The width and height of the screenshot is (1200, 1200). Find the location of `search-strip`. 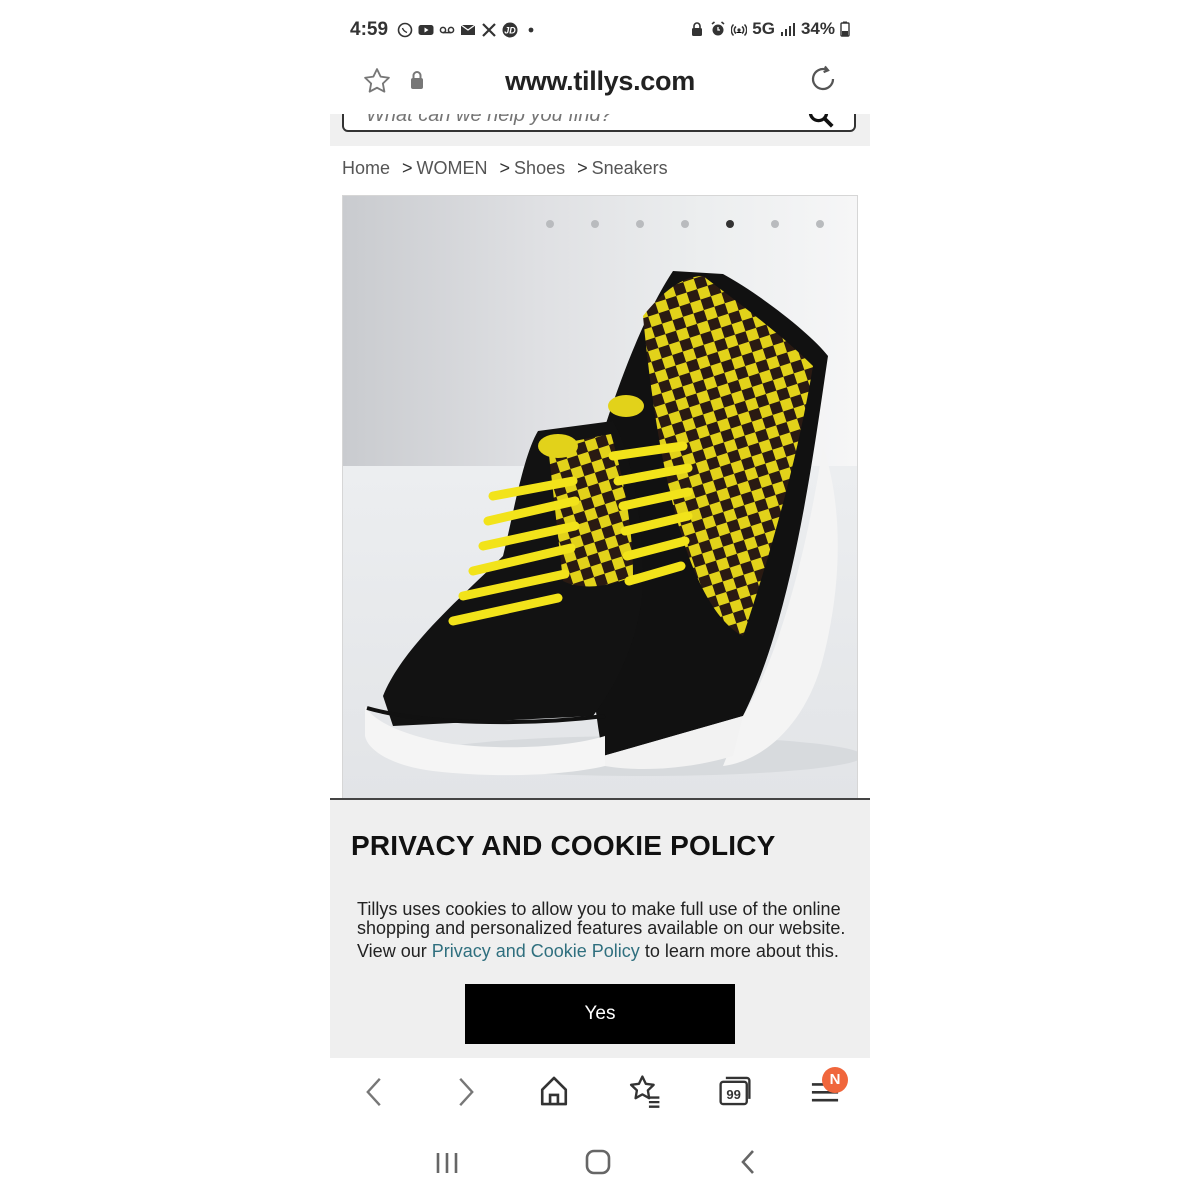

search-strip is located at coordinates (600, 130).